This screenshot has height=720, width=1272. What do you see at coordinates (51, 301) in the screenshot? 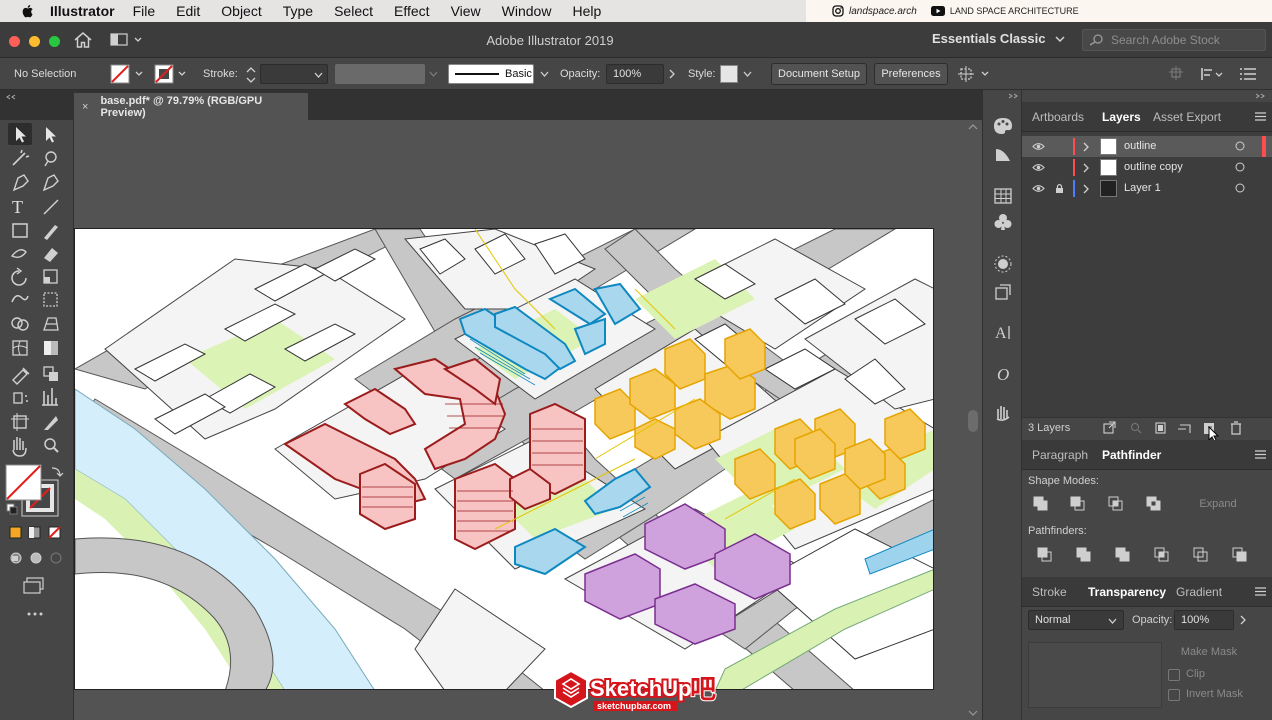
I see `free-transform-tool` at bounding box center [51, 301].